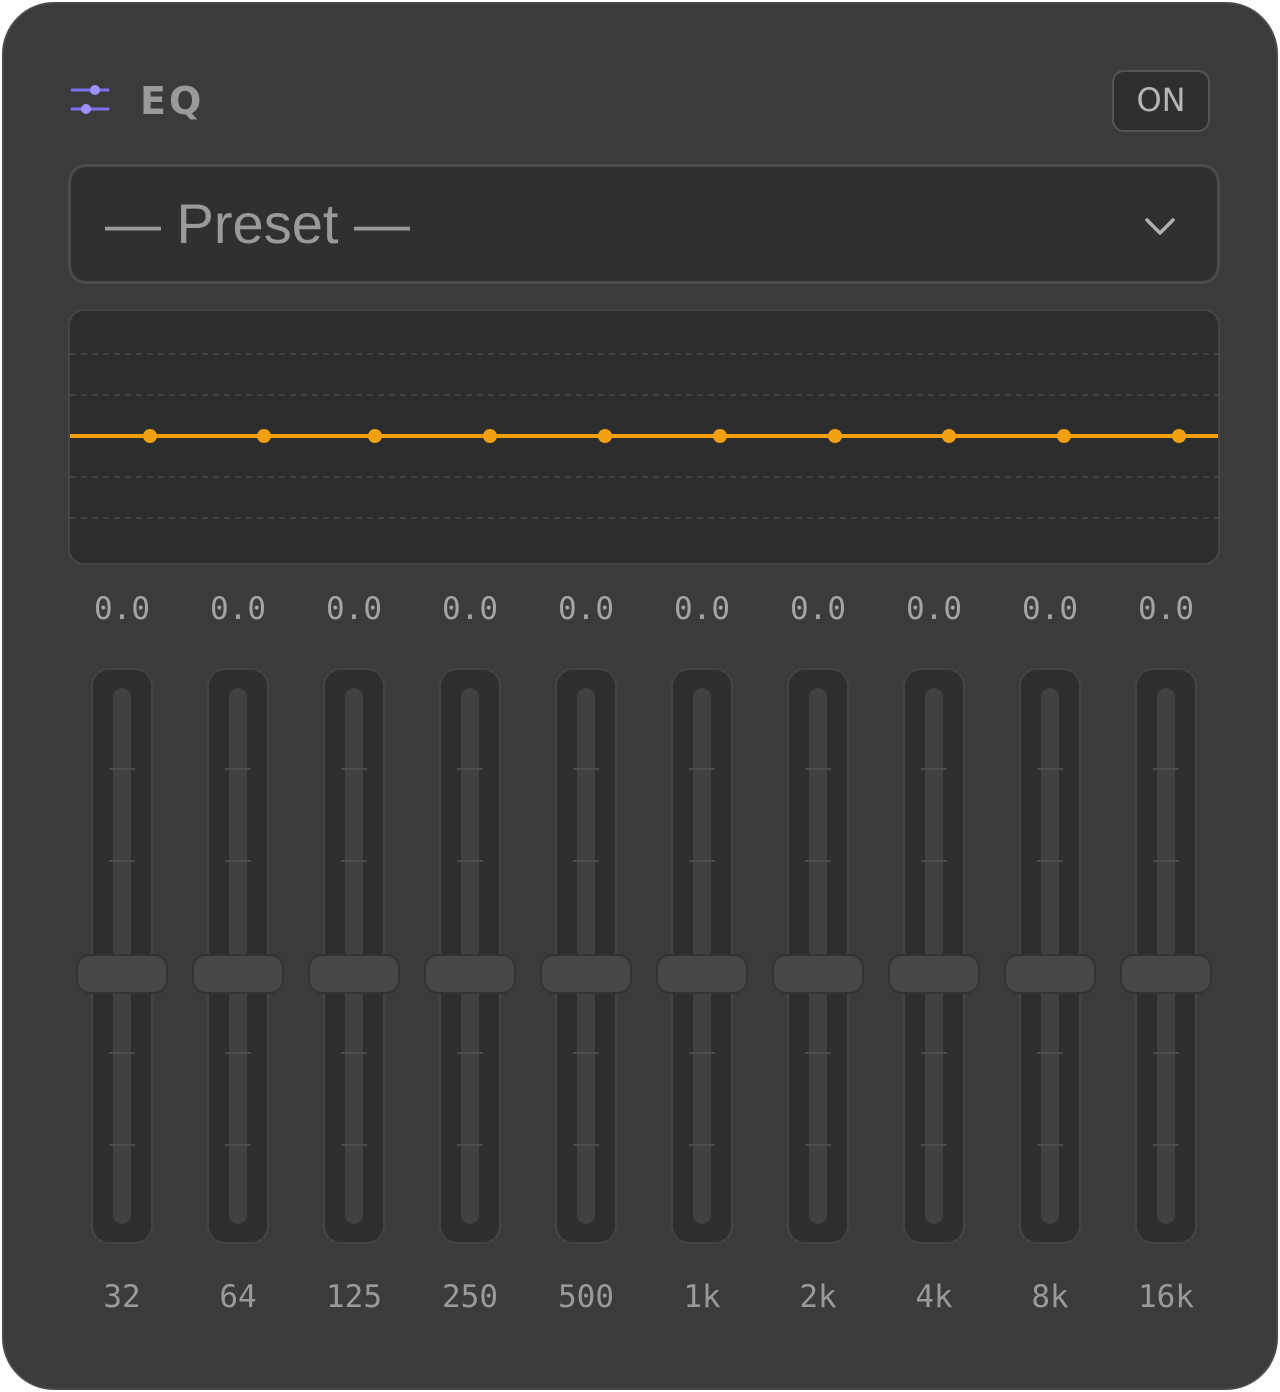 Image resolution: width=1280 pixels, height=1392 pixels. I want to click on preset-select: — Preset —, so click(644, 224).